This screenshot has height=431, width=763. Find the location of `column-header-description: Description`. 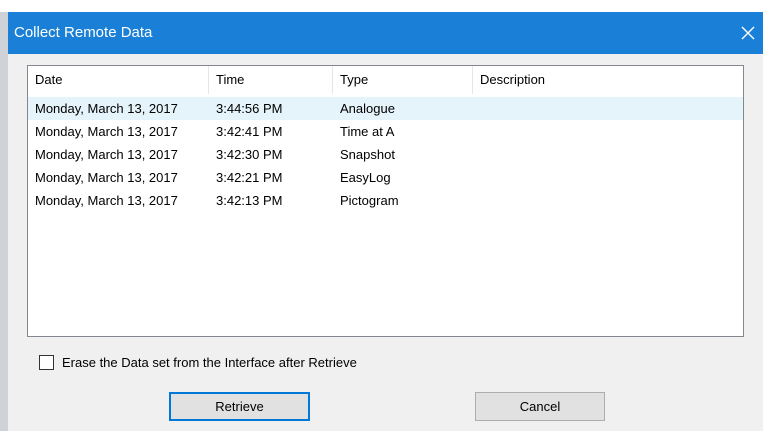

column-header-description: Description is located at coordinates (608, 80).